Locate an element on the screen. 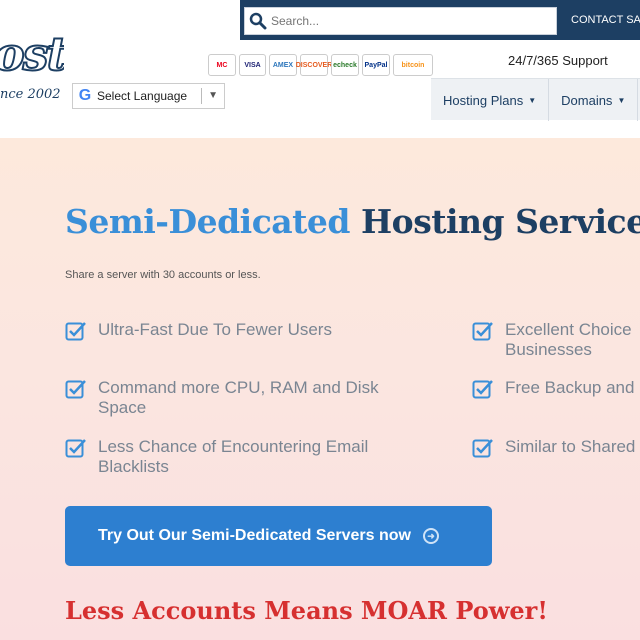  cta-label: Try Out Our Semi-Dedicated Servers now is located at coordinates (254, 535).